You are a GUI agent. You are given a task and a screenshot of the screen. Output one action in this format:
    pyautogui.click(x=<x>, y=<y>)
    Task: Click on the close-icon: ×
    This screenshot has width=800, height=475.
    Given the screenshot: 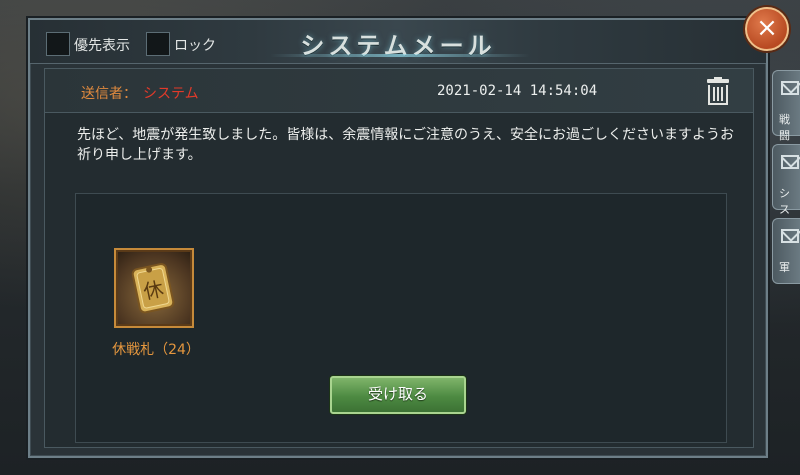 What is the action you would take?
    pyautogui.click(x=767, y=28)
    